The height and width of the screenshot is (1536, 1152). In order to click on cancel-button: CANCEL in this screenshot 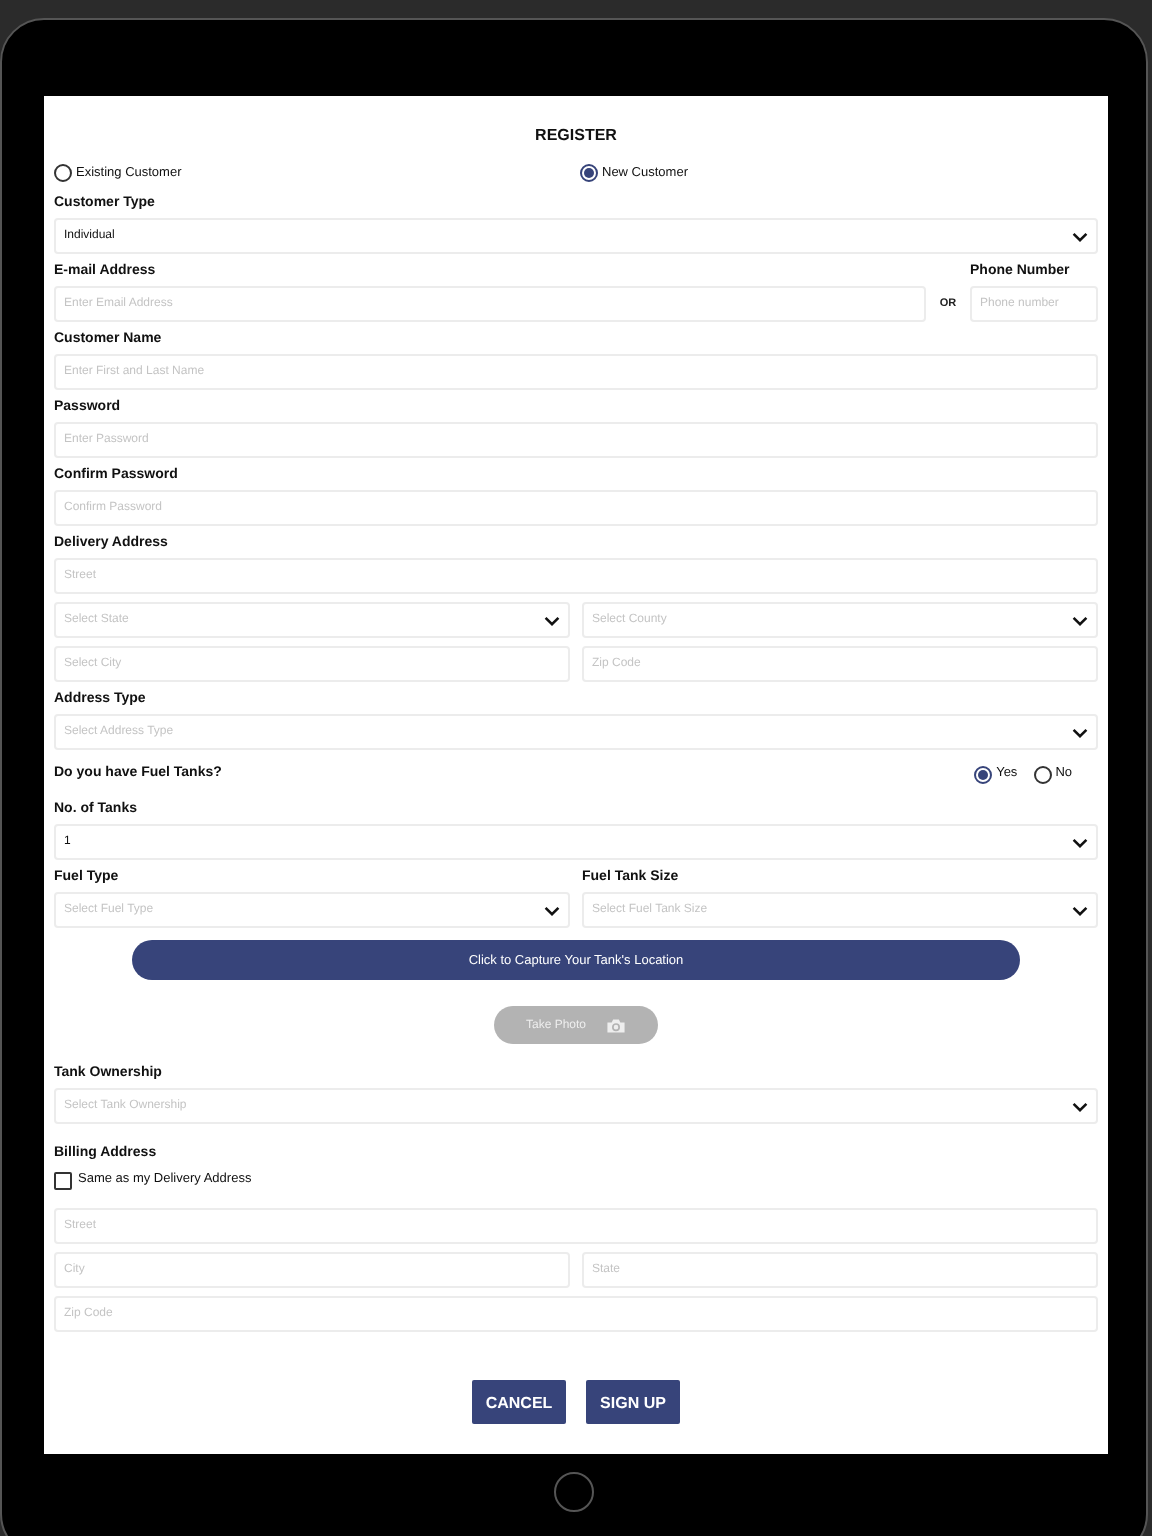, I will do `click(519, 1402)`.